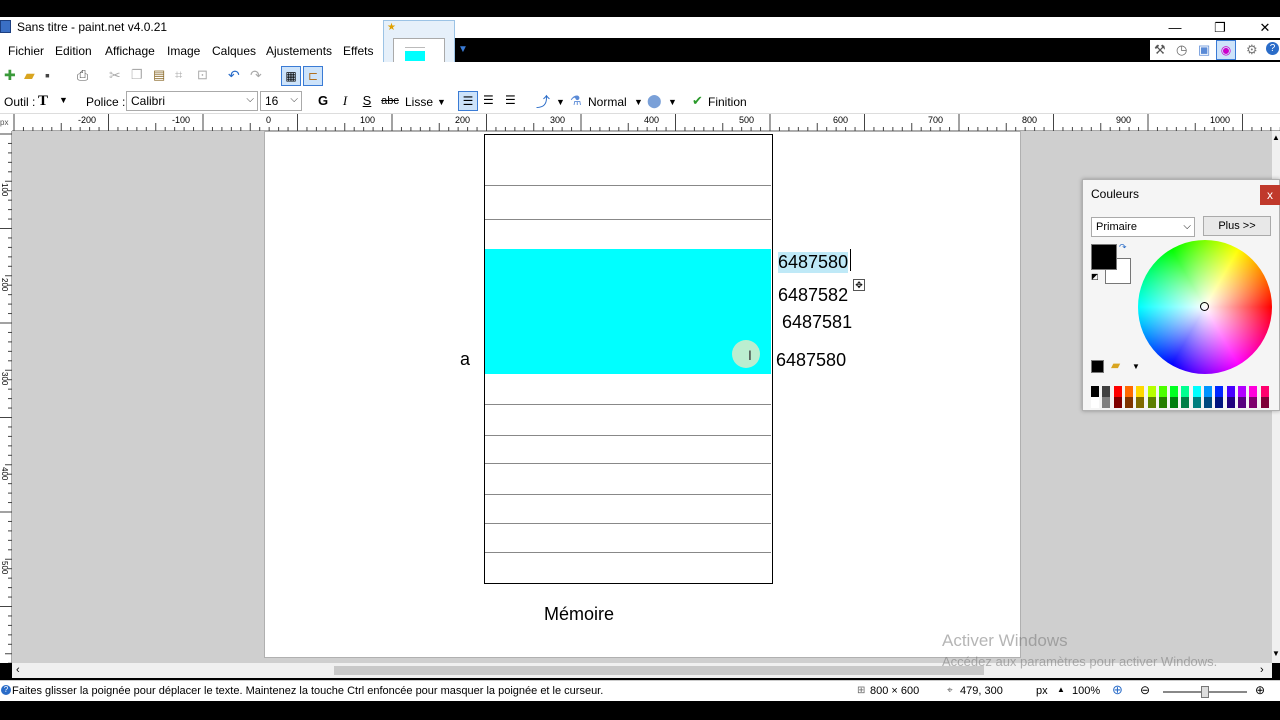 The image size is (1280, 720). I want to click on zoom-slider, so click(1205, 692).